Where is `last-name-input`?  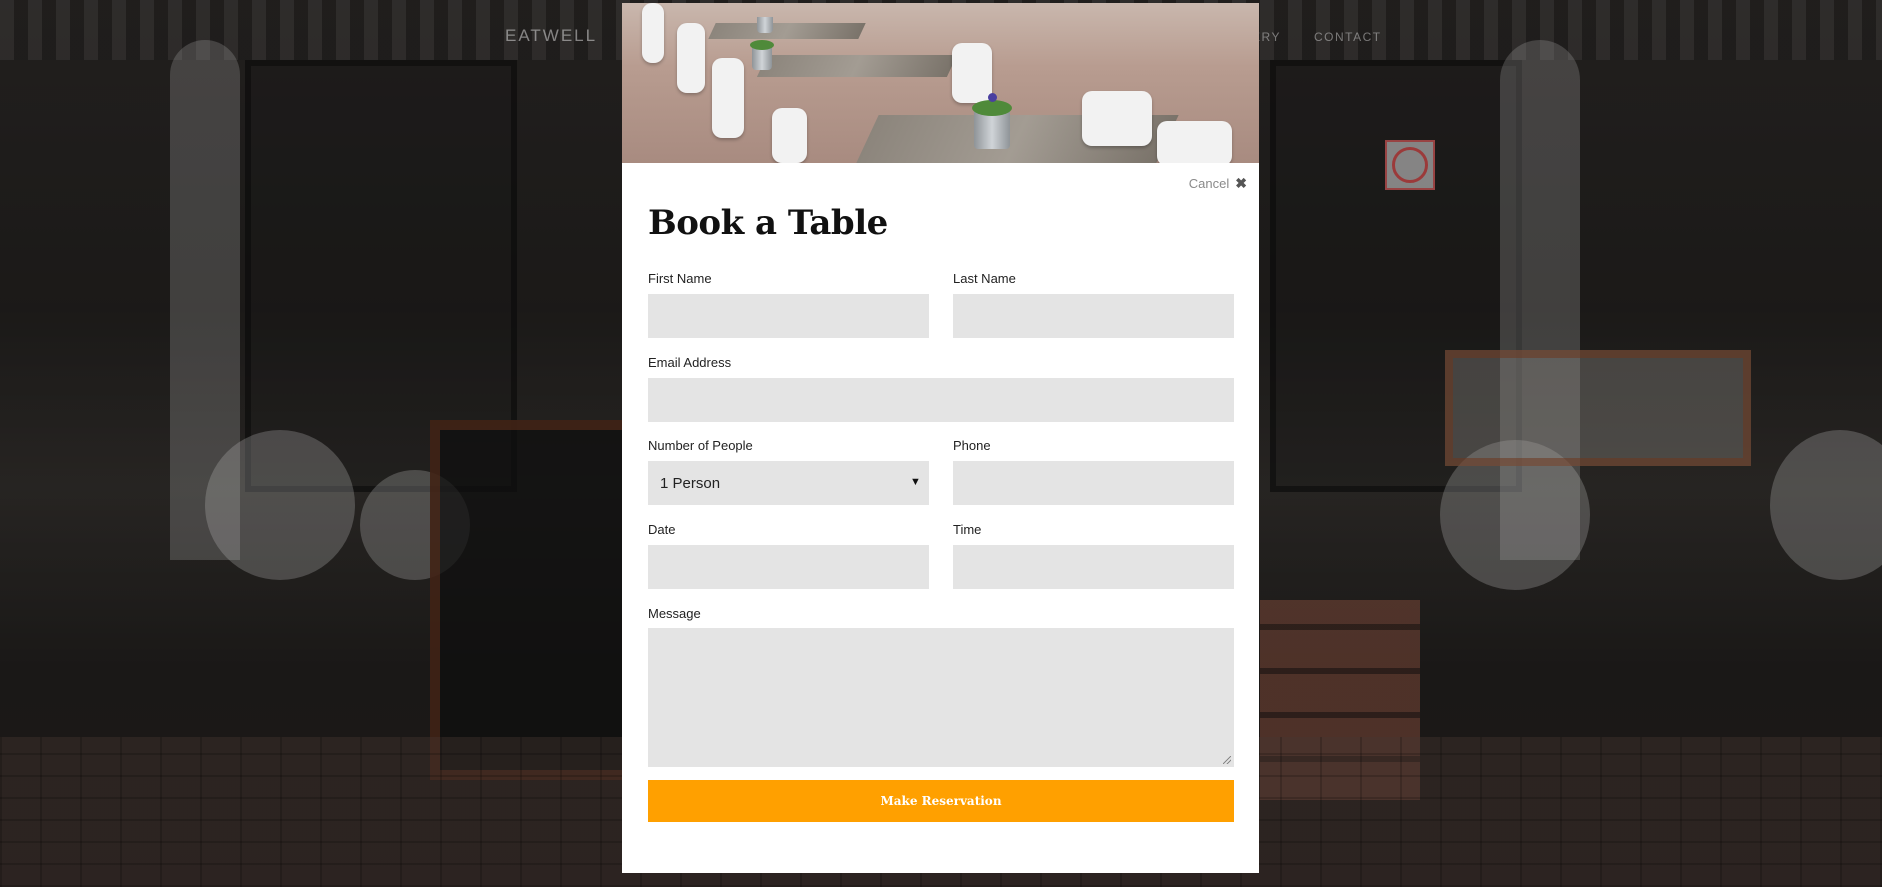
last-name-input is located at coordinates (1093, 316).